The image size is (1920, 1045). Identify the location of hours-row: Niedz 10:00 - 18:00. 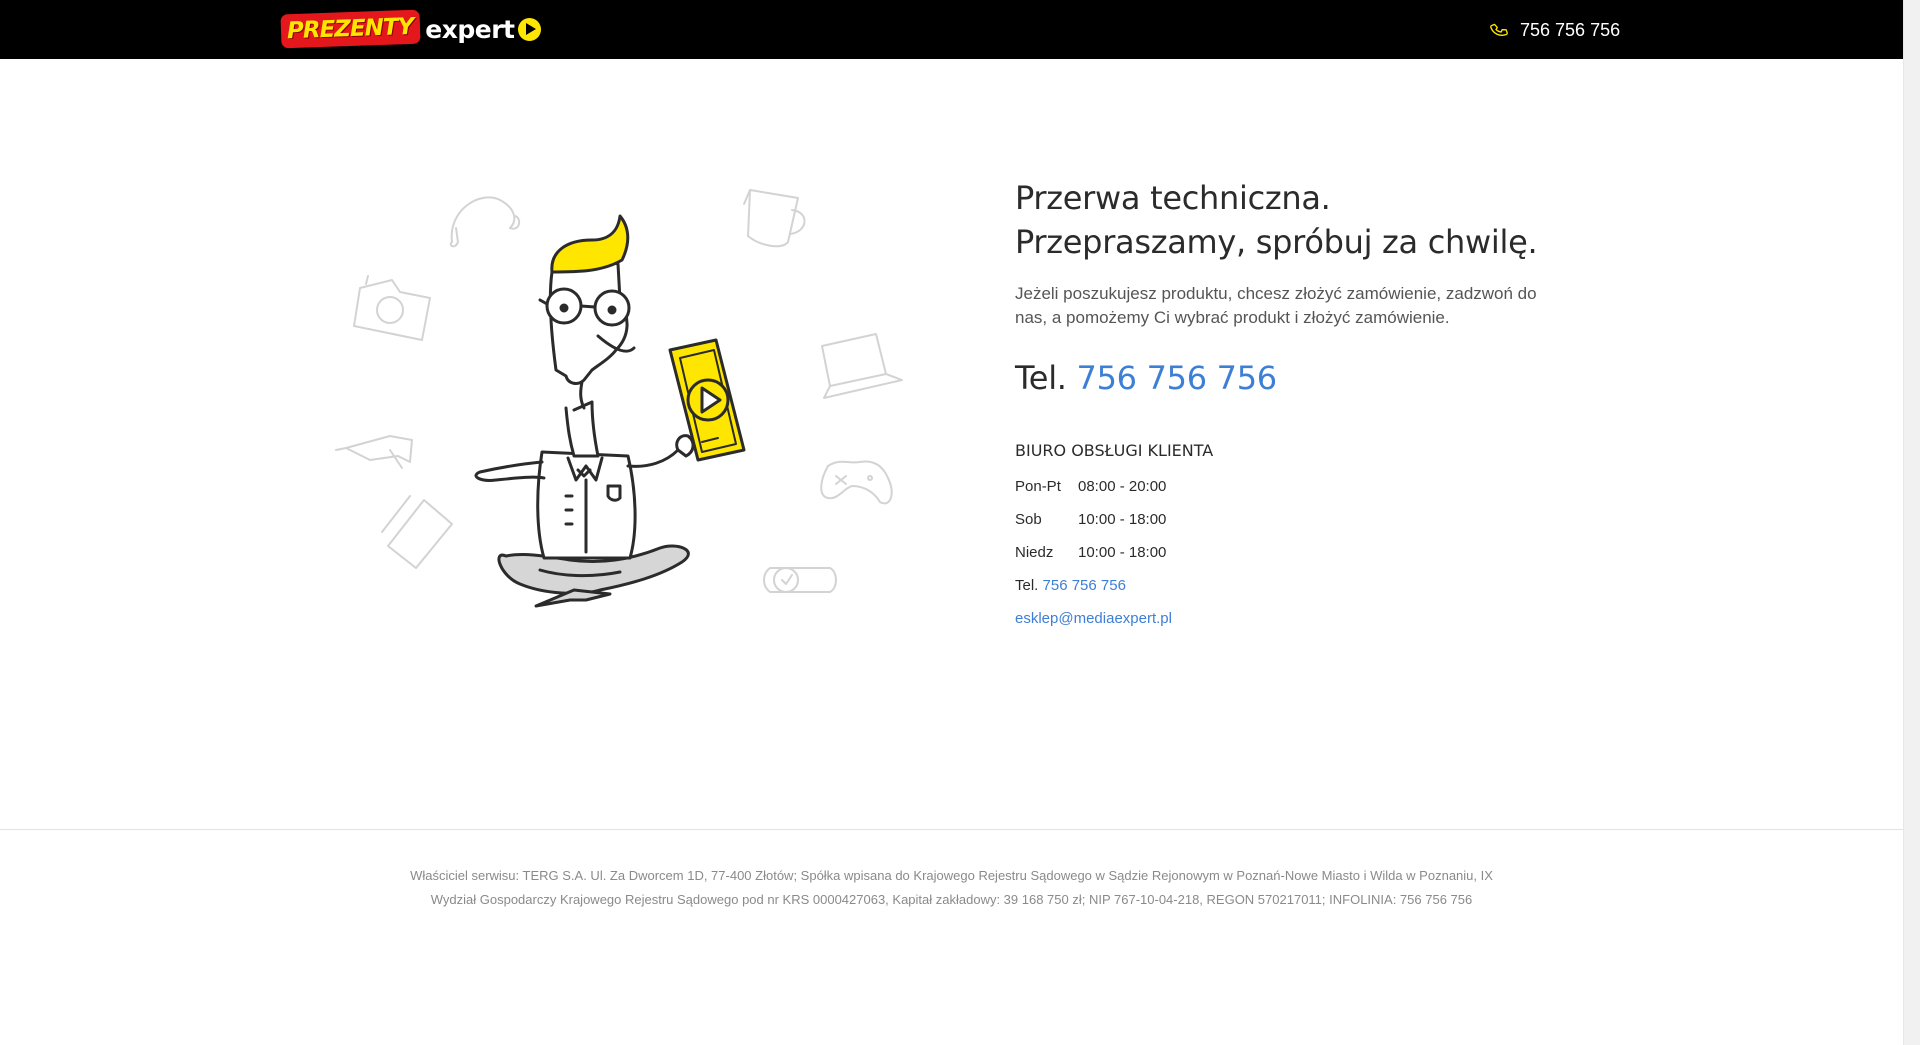
(1295, 552).